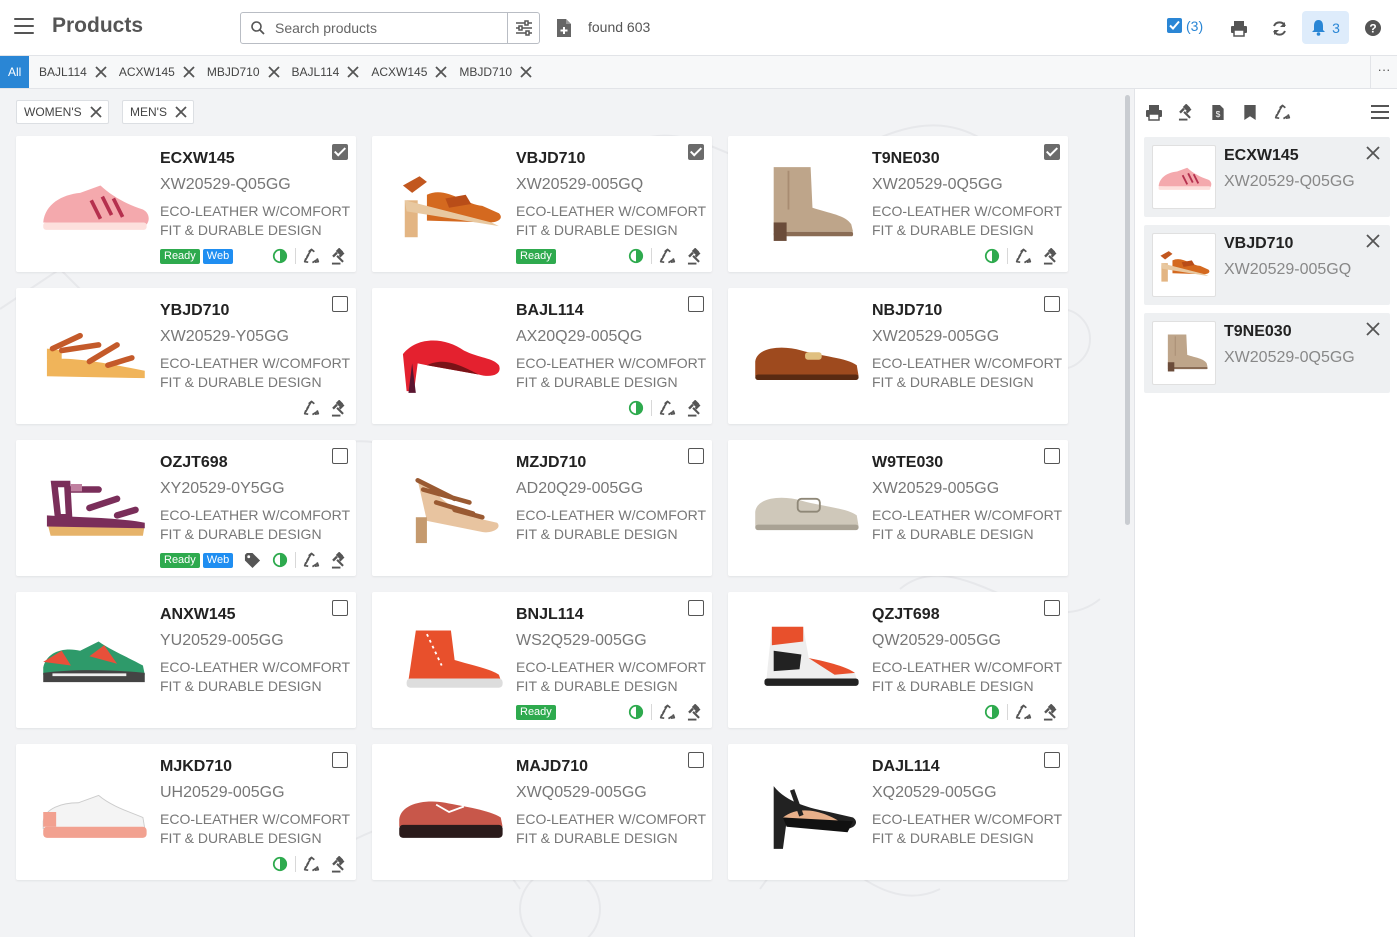 Image resolution: width=1397 pixels, height=937 pixels. I want to click on scrollbar, so click(1127, 310).